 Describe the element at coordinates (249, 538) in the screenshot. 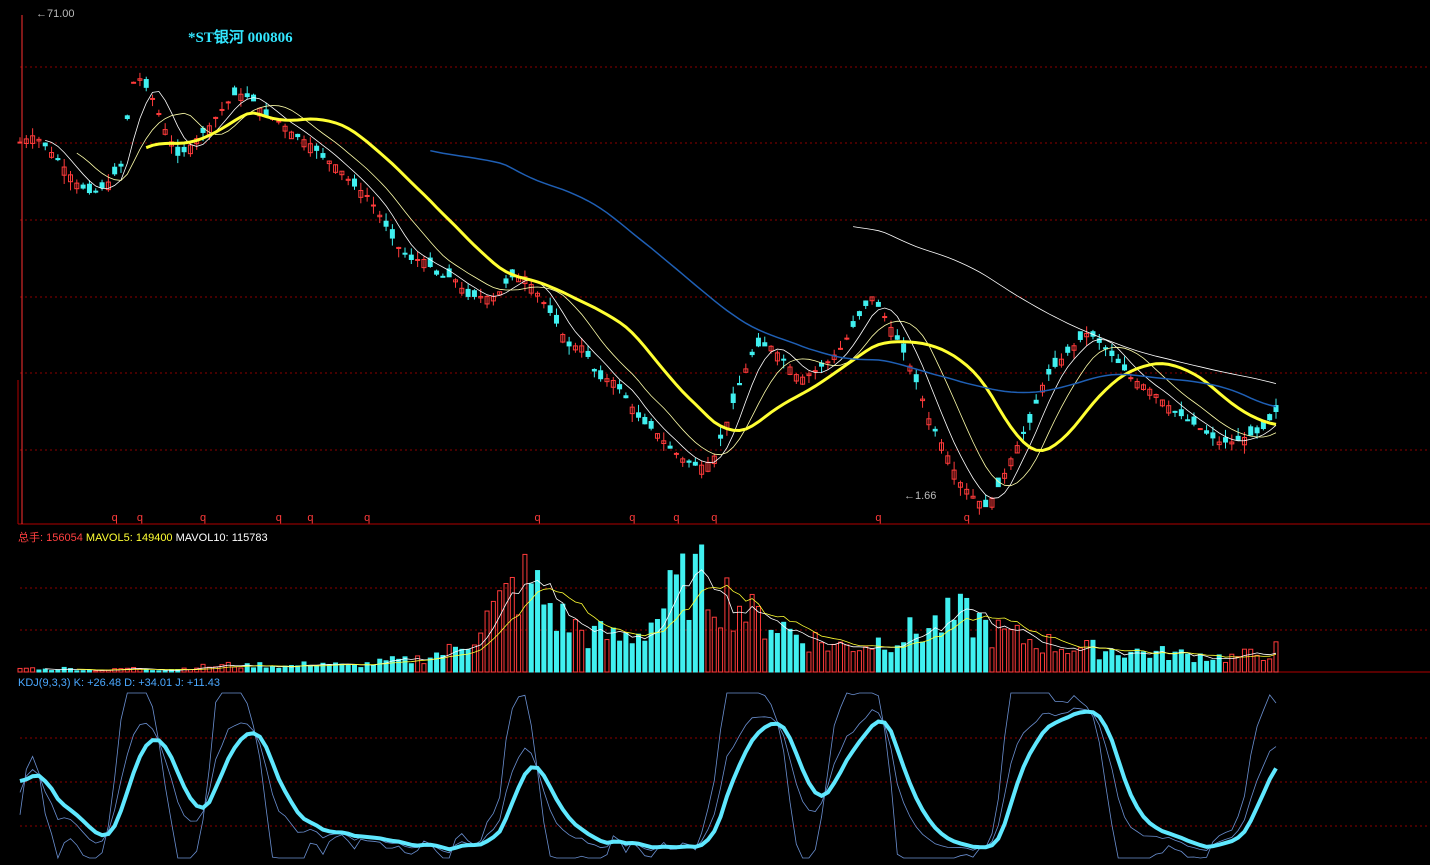

I see `mavol10-value: 115783` at that location.